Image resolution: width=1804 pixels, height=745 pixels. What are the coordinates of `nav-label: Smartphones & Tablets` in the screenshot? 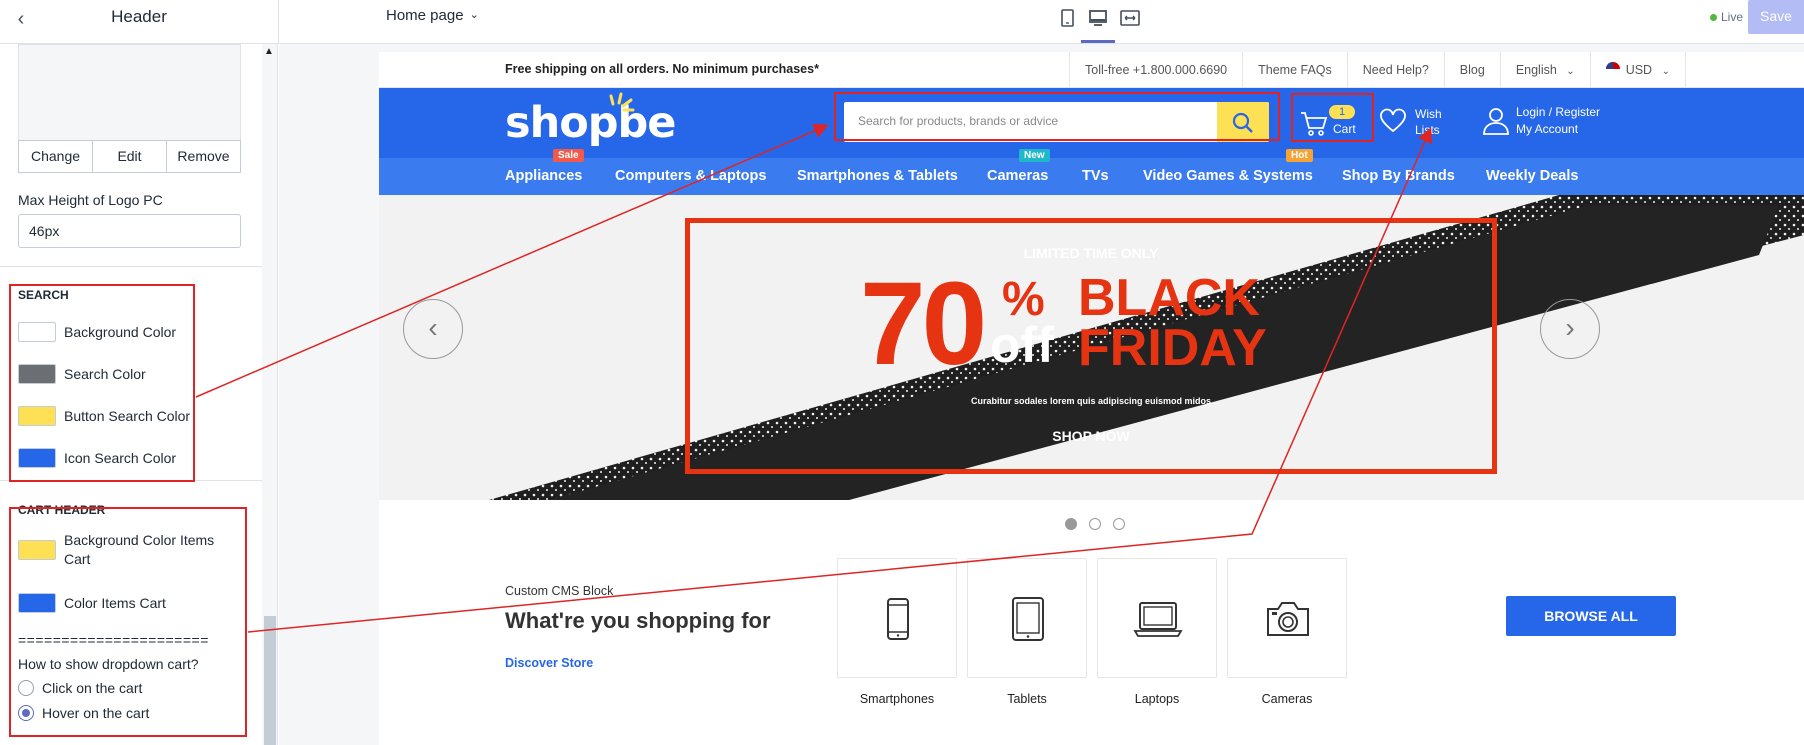 It's located at (877, 176).